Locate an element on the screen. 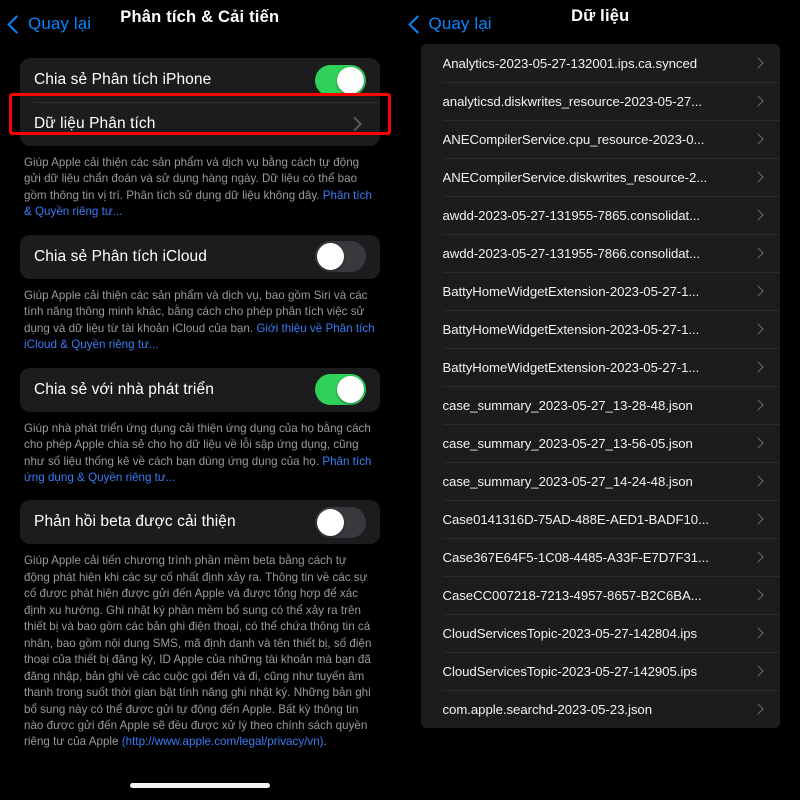  share-iphone-analytics-toggle is located at coordinates (340, 80).